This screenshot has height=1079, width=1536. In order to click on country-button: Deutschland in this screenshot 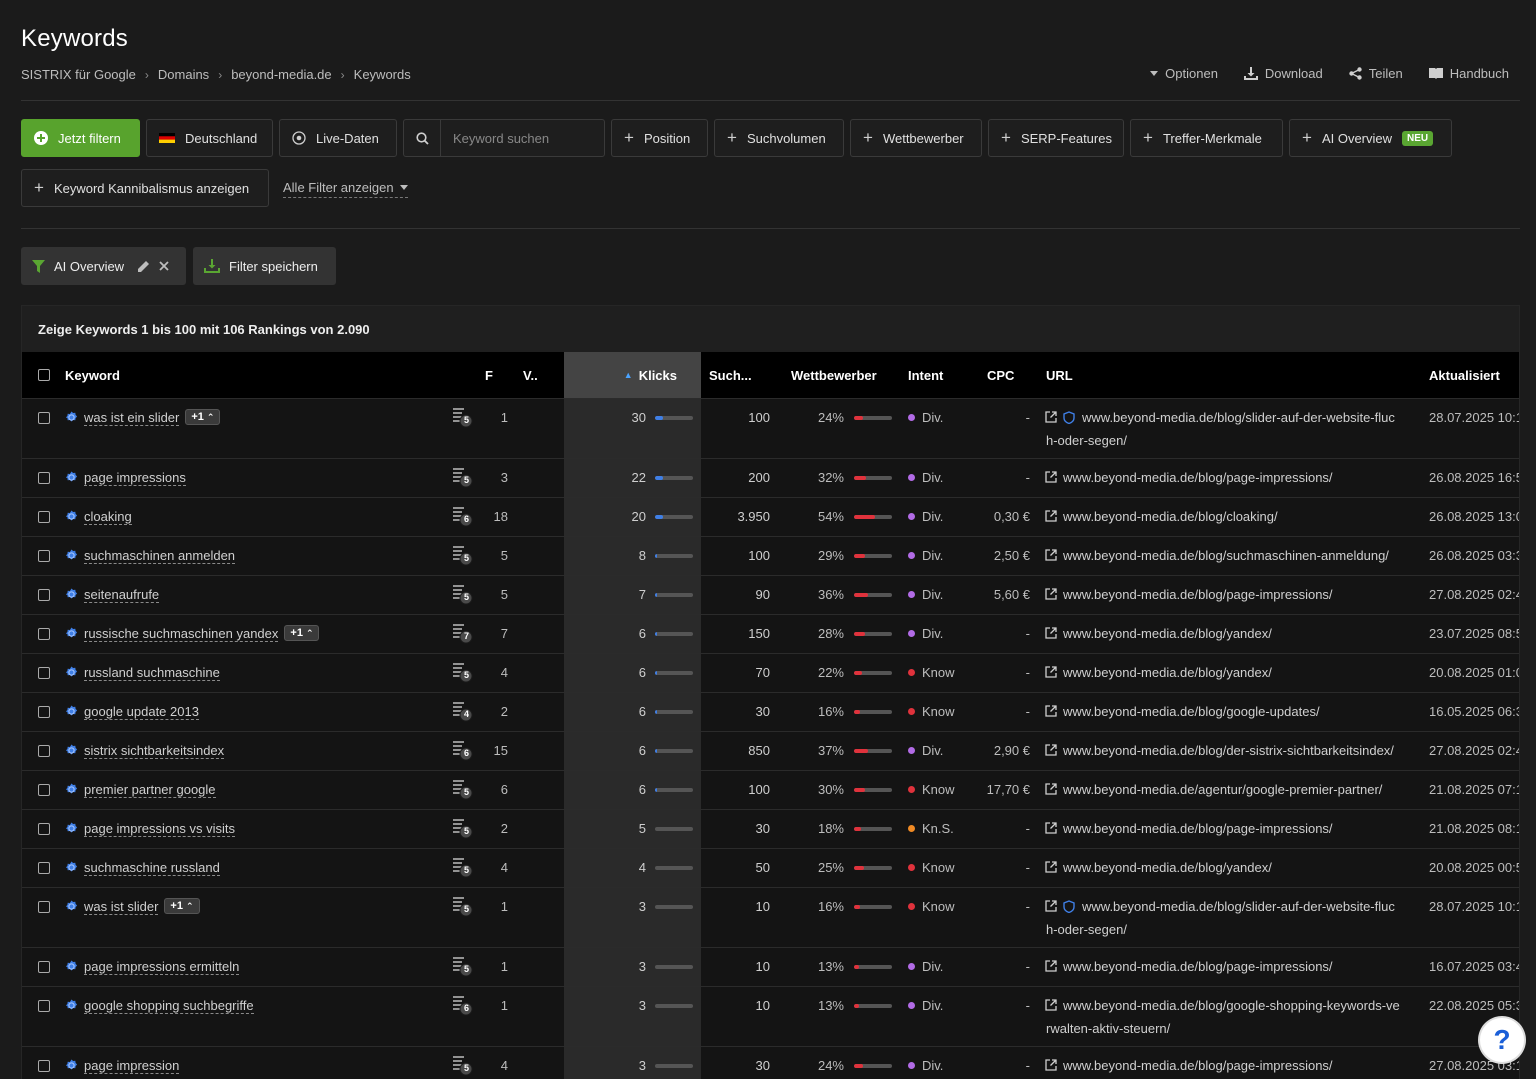, I will do `click(209, 138)`.